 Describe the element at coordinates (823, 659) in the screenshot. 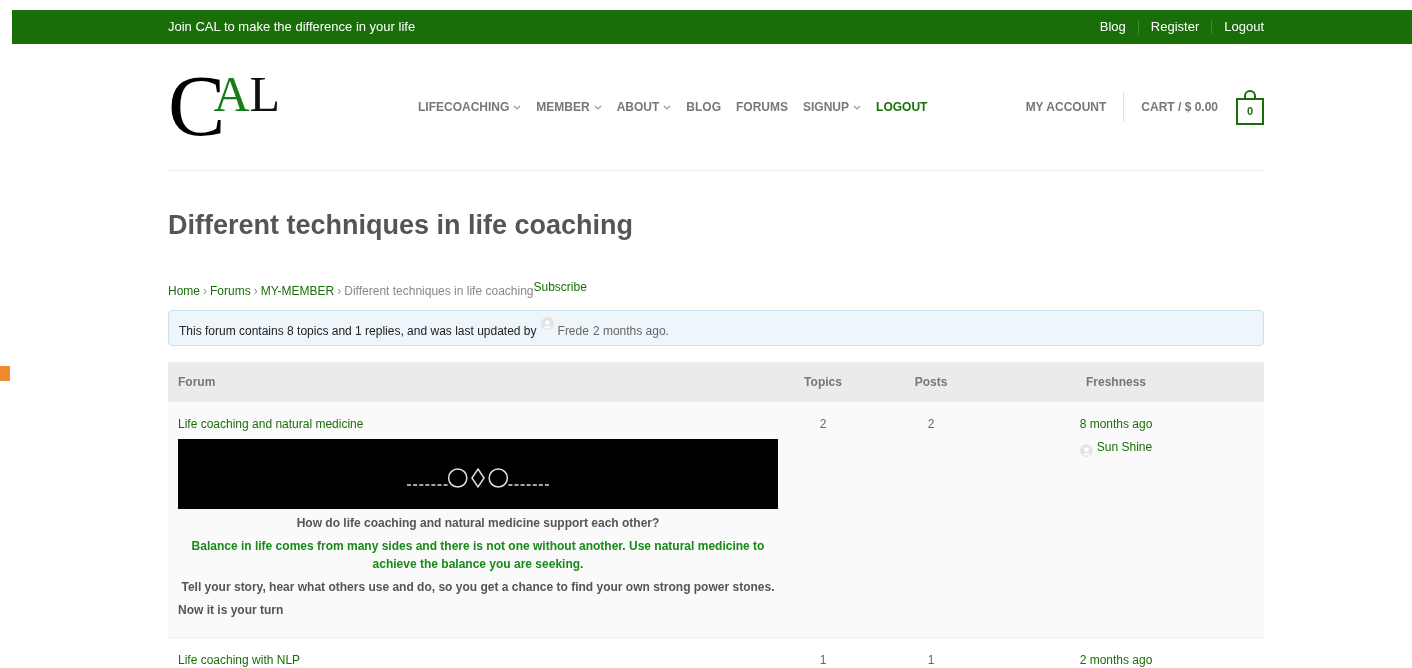

I see `topic-count: 1` at that location.